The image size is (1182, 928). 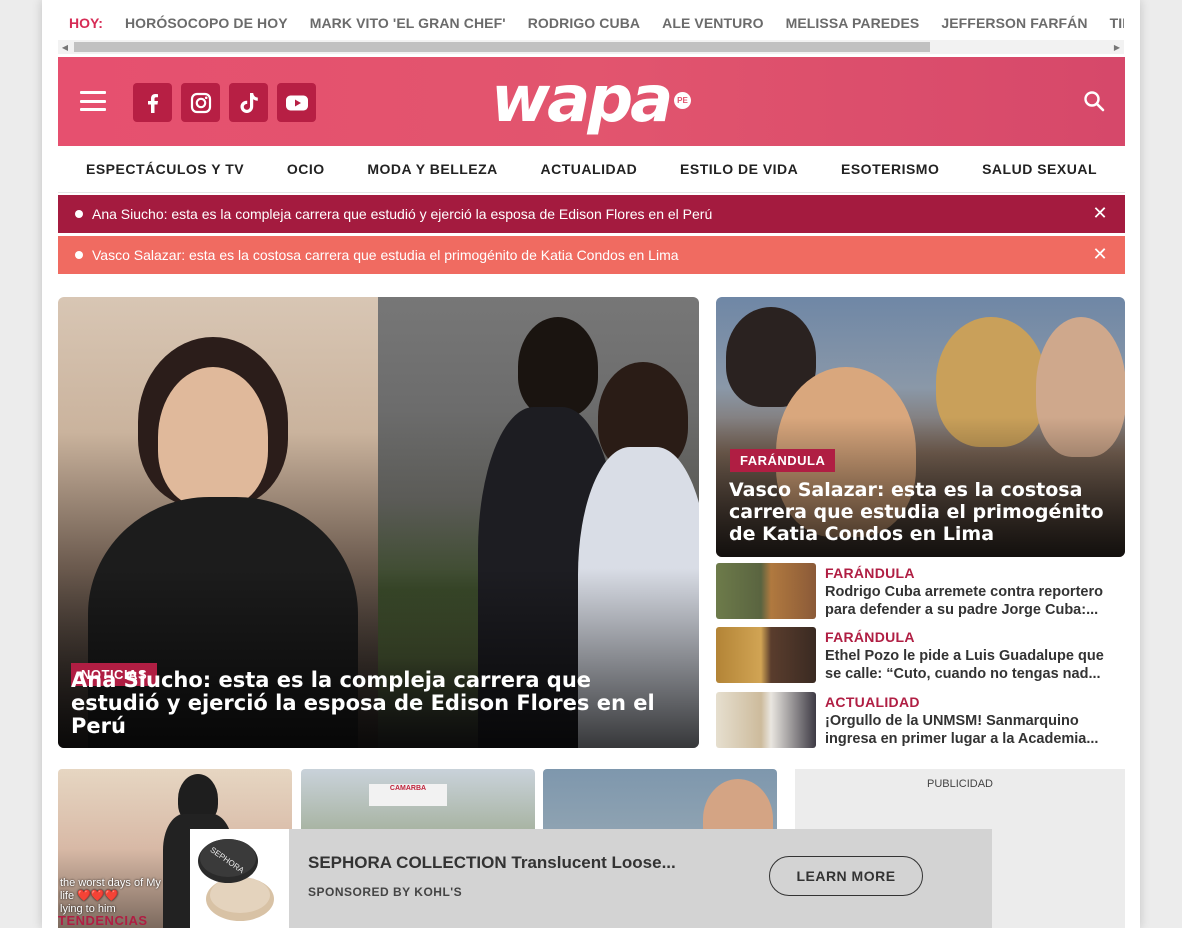 What do you see at coordinates (682, 100) in the screenshot?
I see `logo-country-badge: PE` at bounding box center [682, 100].